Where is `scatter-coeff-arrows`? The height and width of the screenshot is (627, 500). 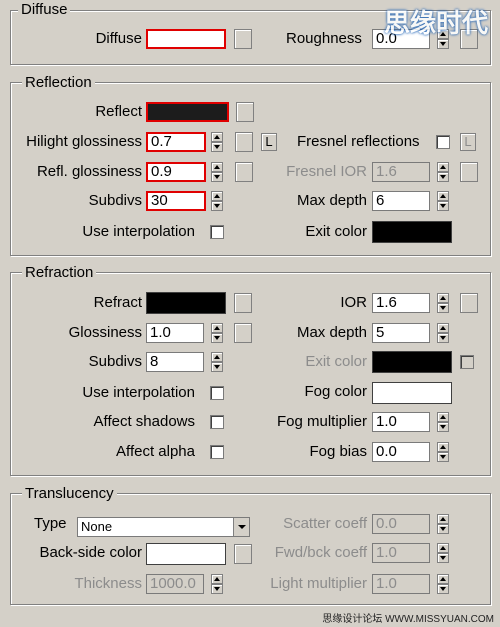 scatter-coeff-arrows is located at coordinates (443, 524).